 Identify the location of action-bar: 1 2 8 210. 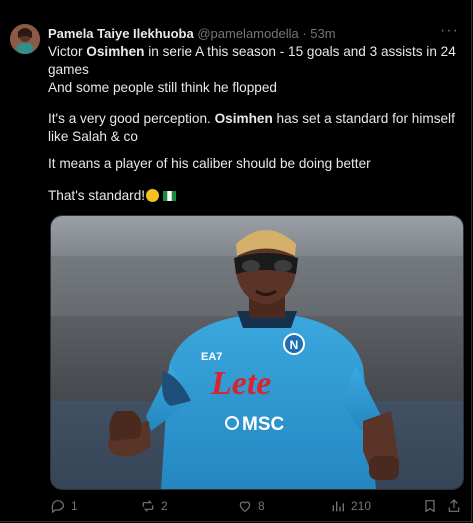
(256, 508).